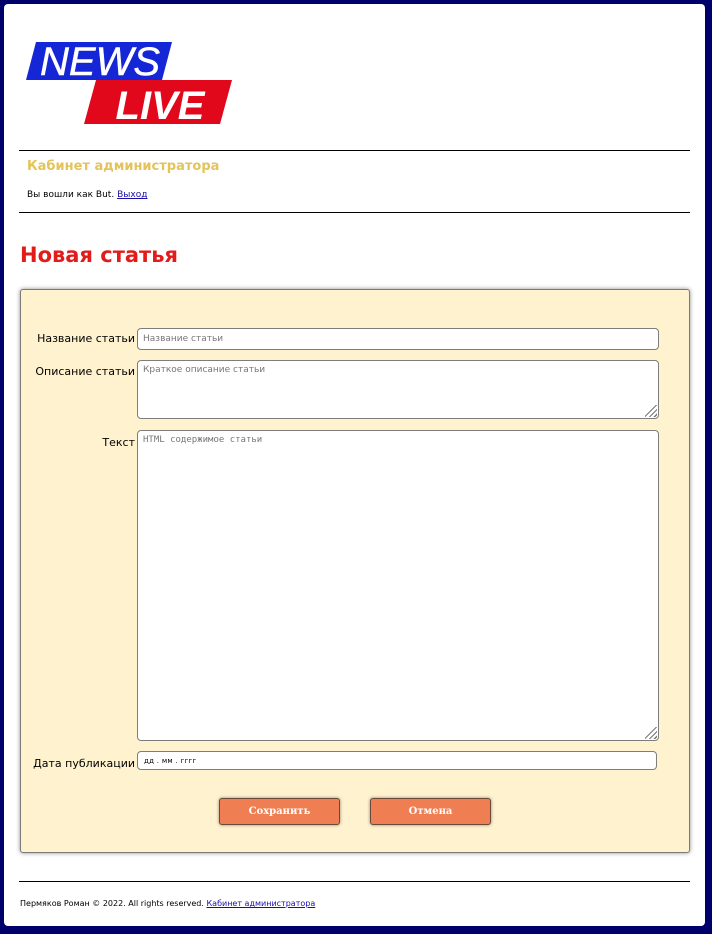 The width and height of the screenshot is (712, 934). I want to click on logo-live-text: LIVE, so click(161, 105).